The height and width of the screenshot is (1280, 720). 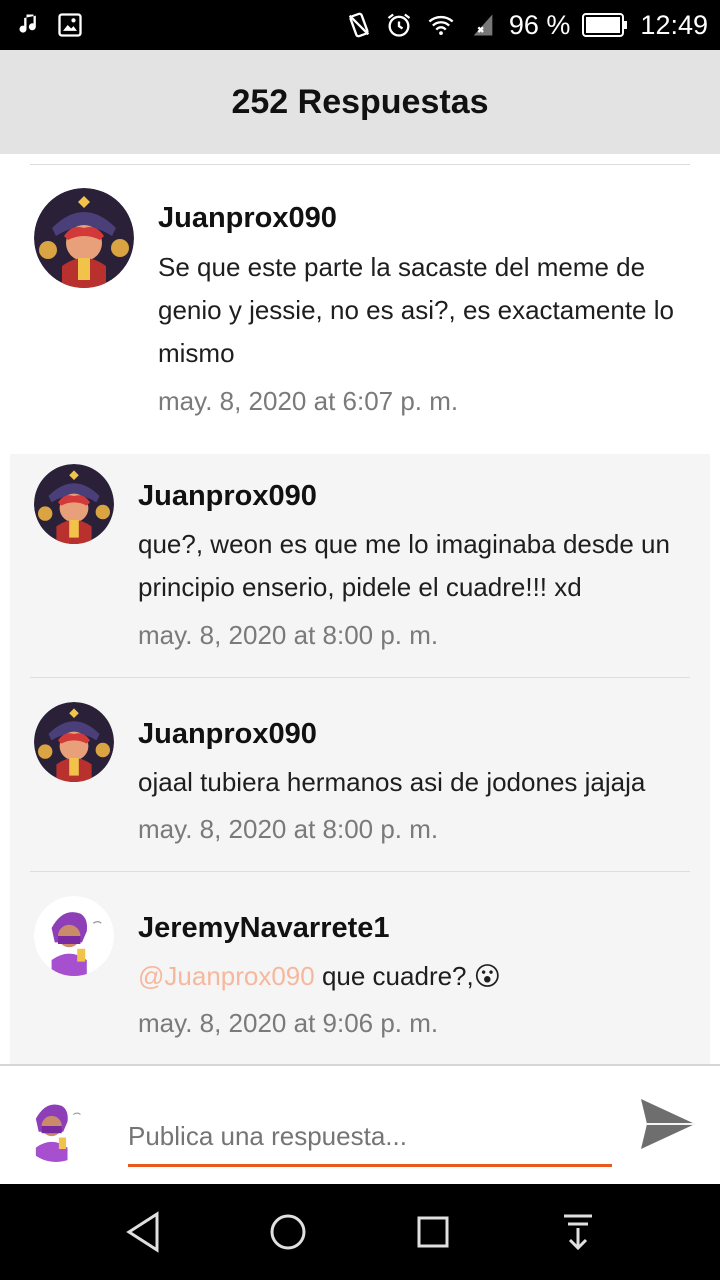 I want to click on reply-timestamp: may. 8, 2020 at 9:06 p. m., so click(x=288, y=1023).